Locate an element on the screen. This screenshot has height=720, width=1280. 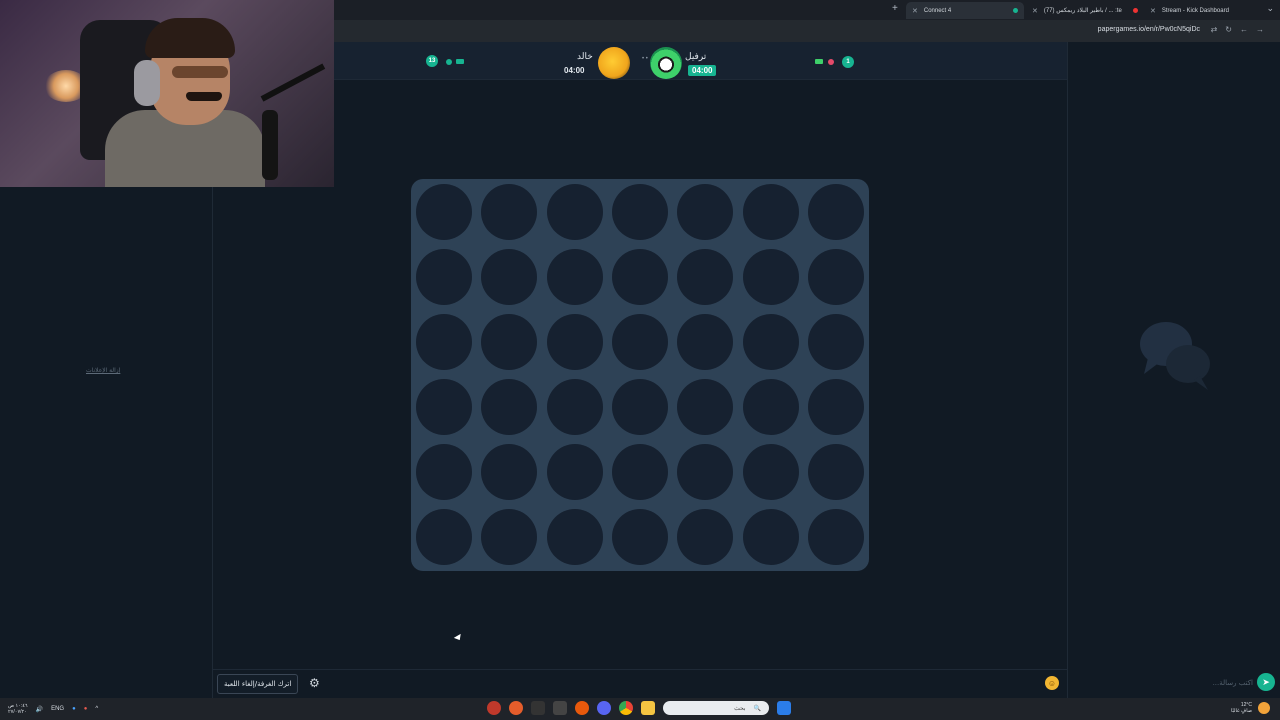
player-left-timer: 04:00 is located at coordinates (574, 70).